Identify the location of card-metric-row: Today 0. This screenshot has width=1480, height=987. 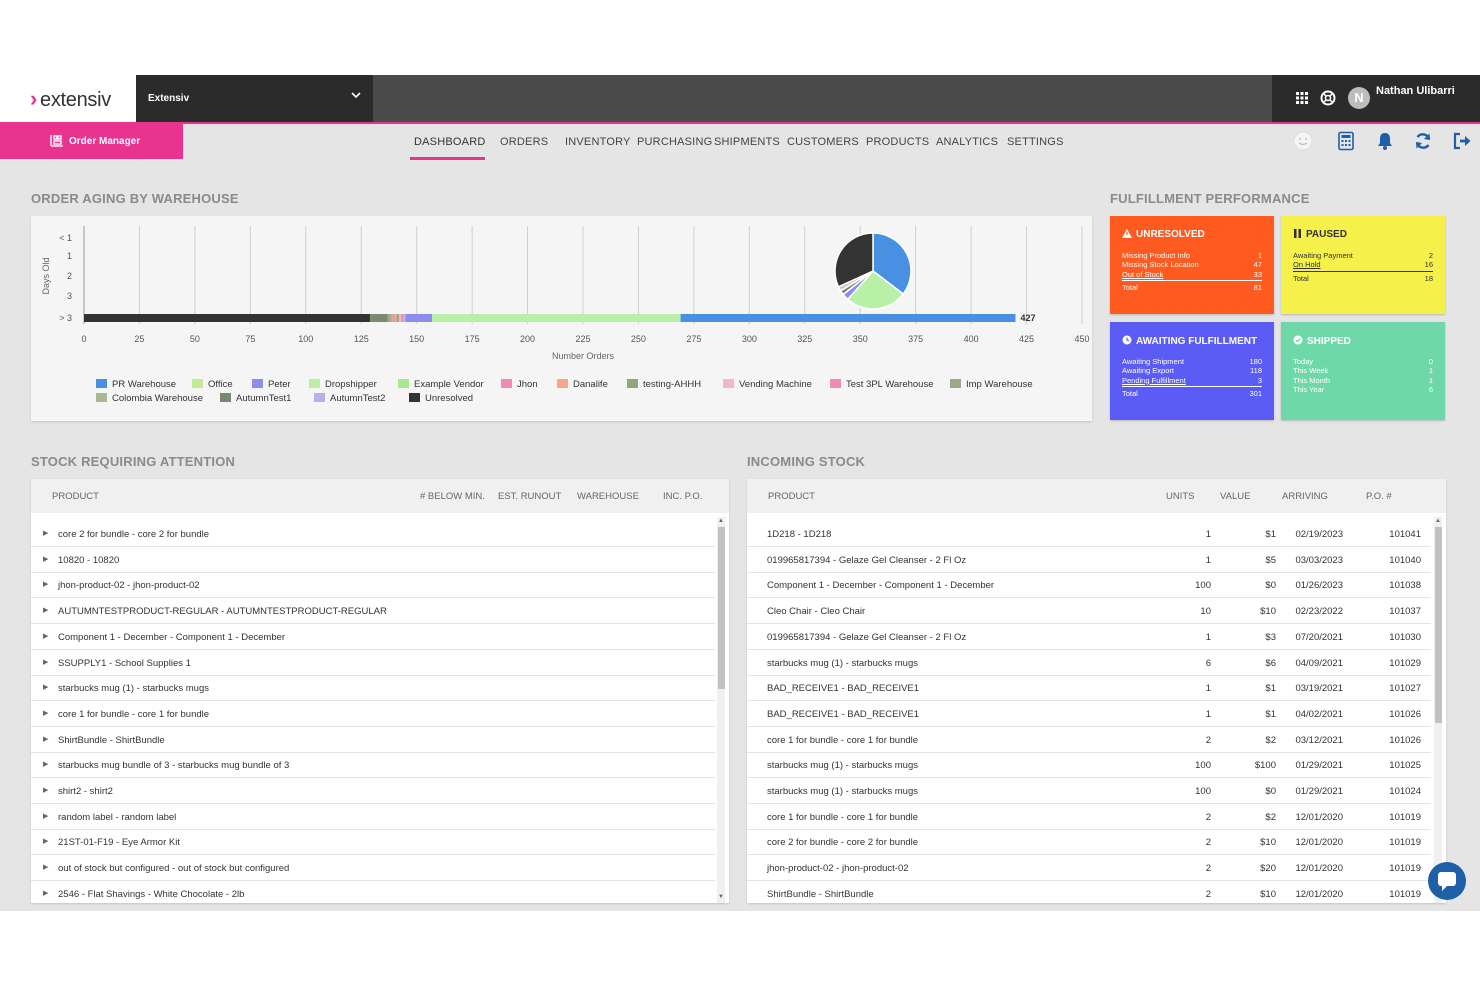
(1363, 361).